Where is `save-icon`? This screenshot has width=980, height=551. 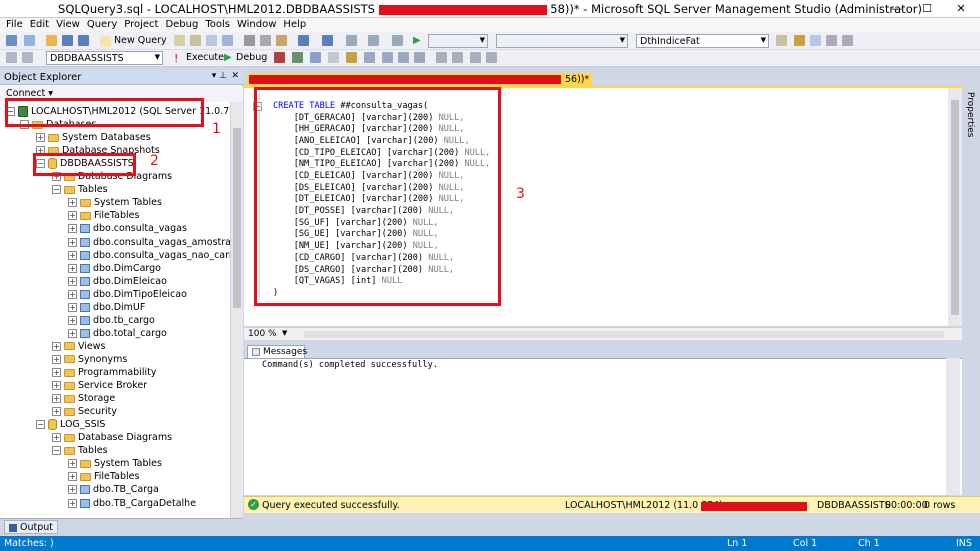
save-icon is located at coordinates (67, 40).